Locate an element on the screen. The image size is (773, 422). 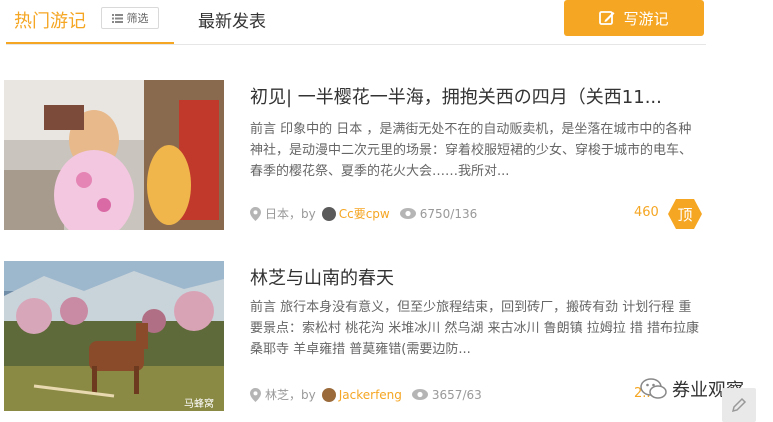
views-comments-count: 6750/136 is located at coordinates (448, 213).